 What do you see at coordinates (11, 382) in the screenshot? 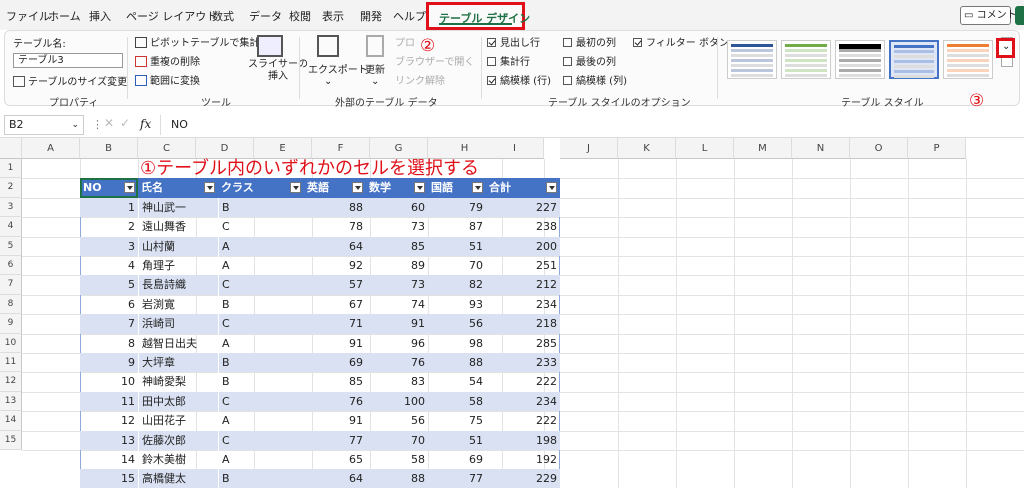
I see `row-header: 12` at bounding box center [11, 382].